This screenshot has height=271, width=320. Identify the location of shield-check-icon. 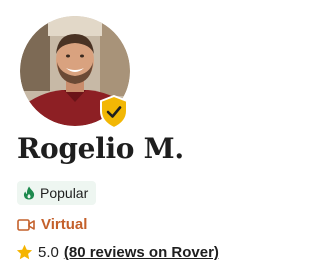
(114, 112).